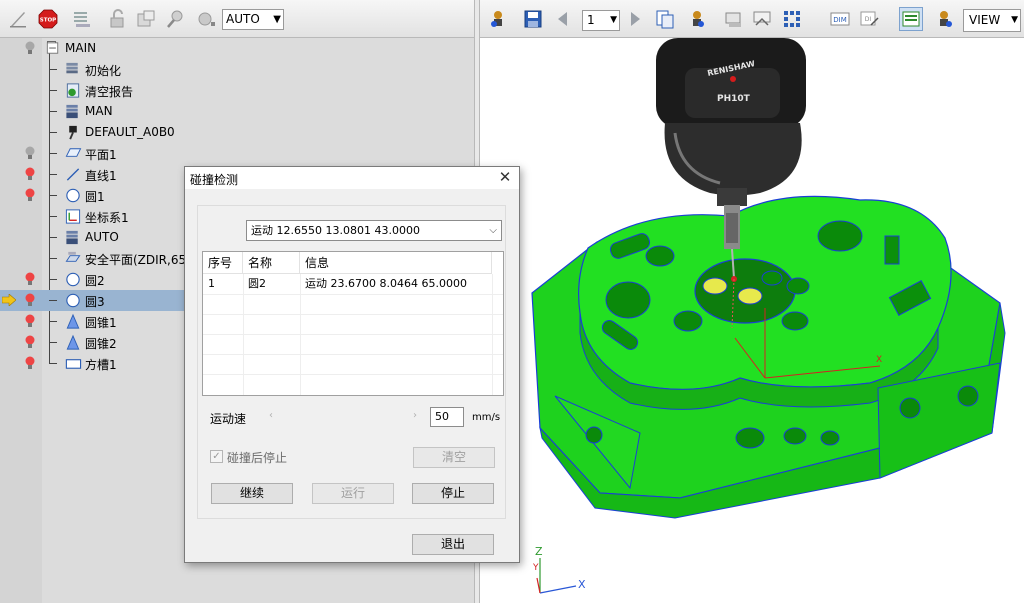 This screenshot has height=603, width=1024. Describe the element at coordinates (762, 19) in the screenshot. I see `measure-icon` at that location.